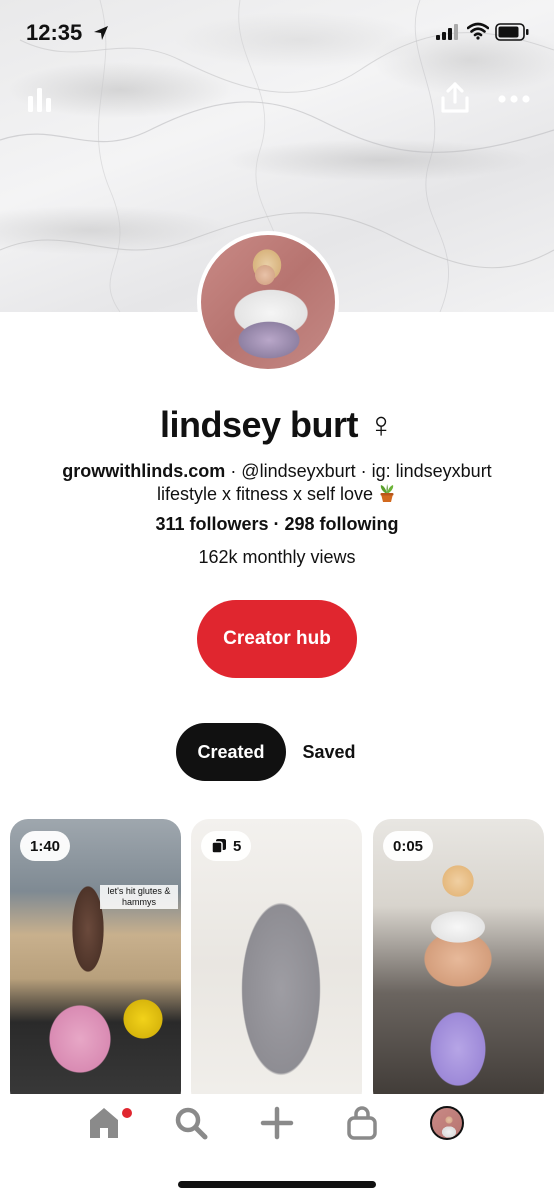 The height and width of the screenshot is (1200, 554). Describe the element at coordinates (101, 33) in the screenshot. I see `location-arrow-icon` at that location.